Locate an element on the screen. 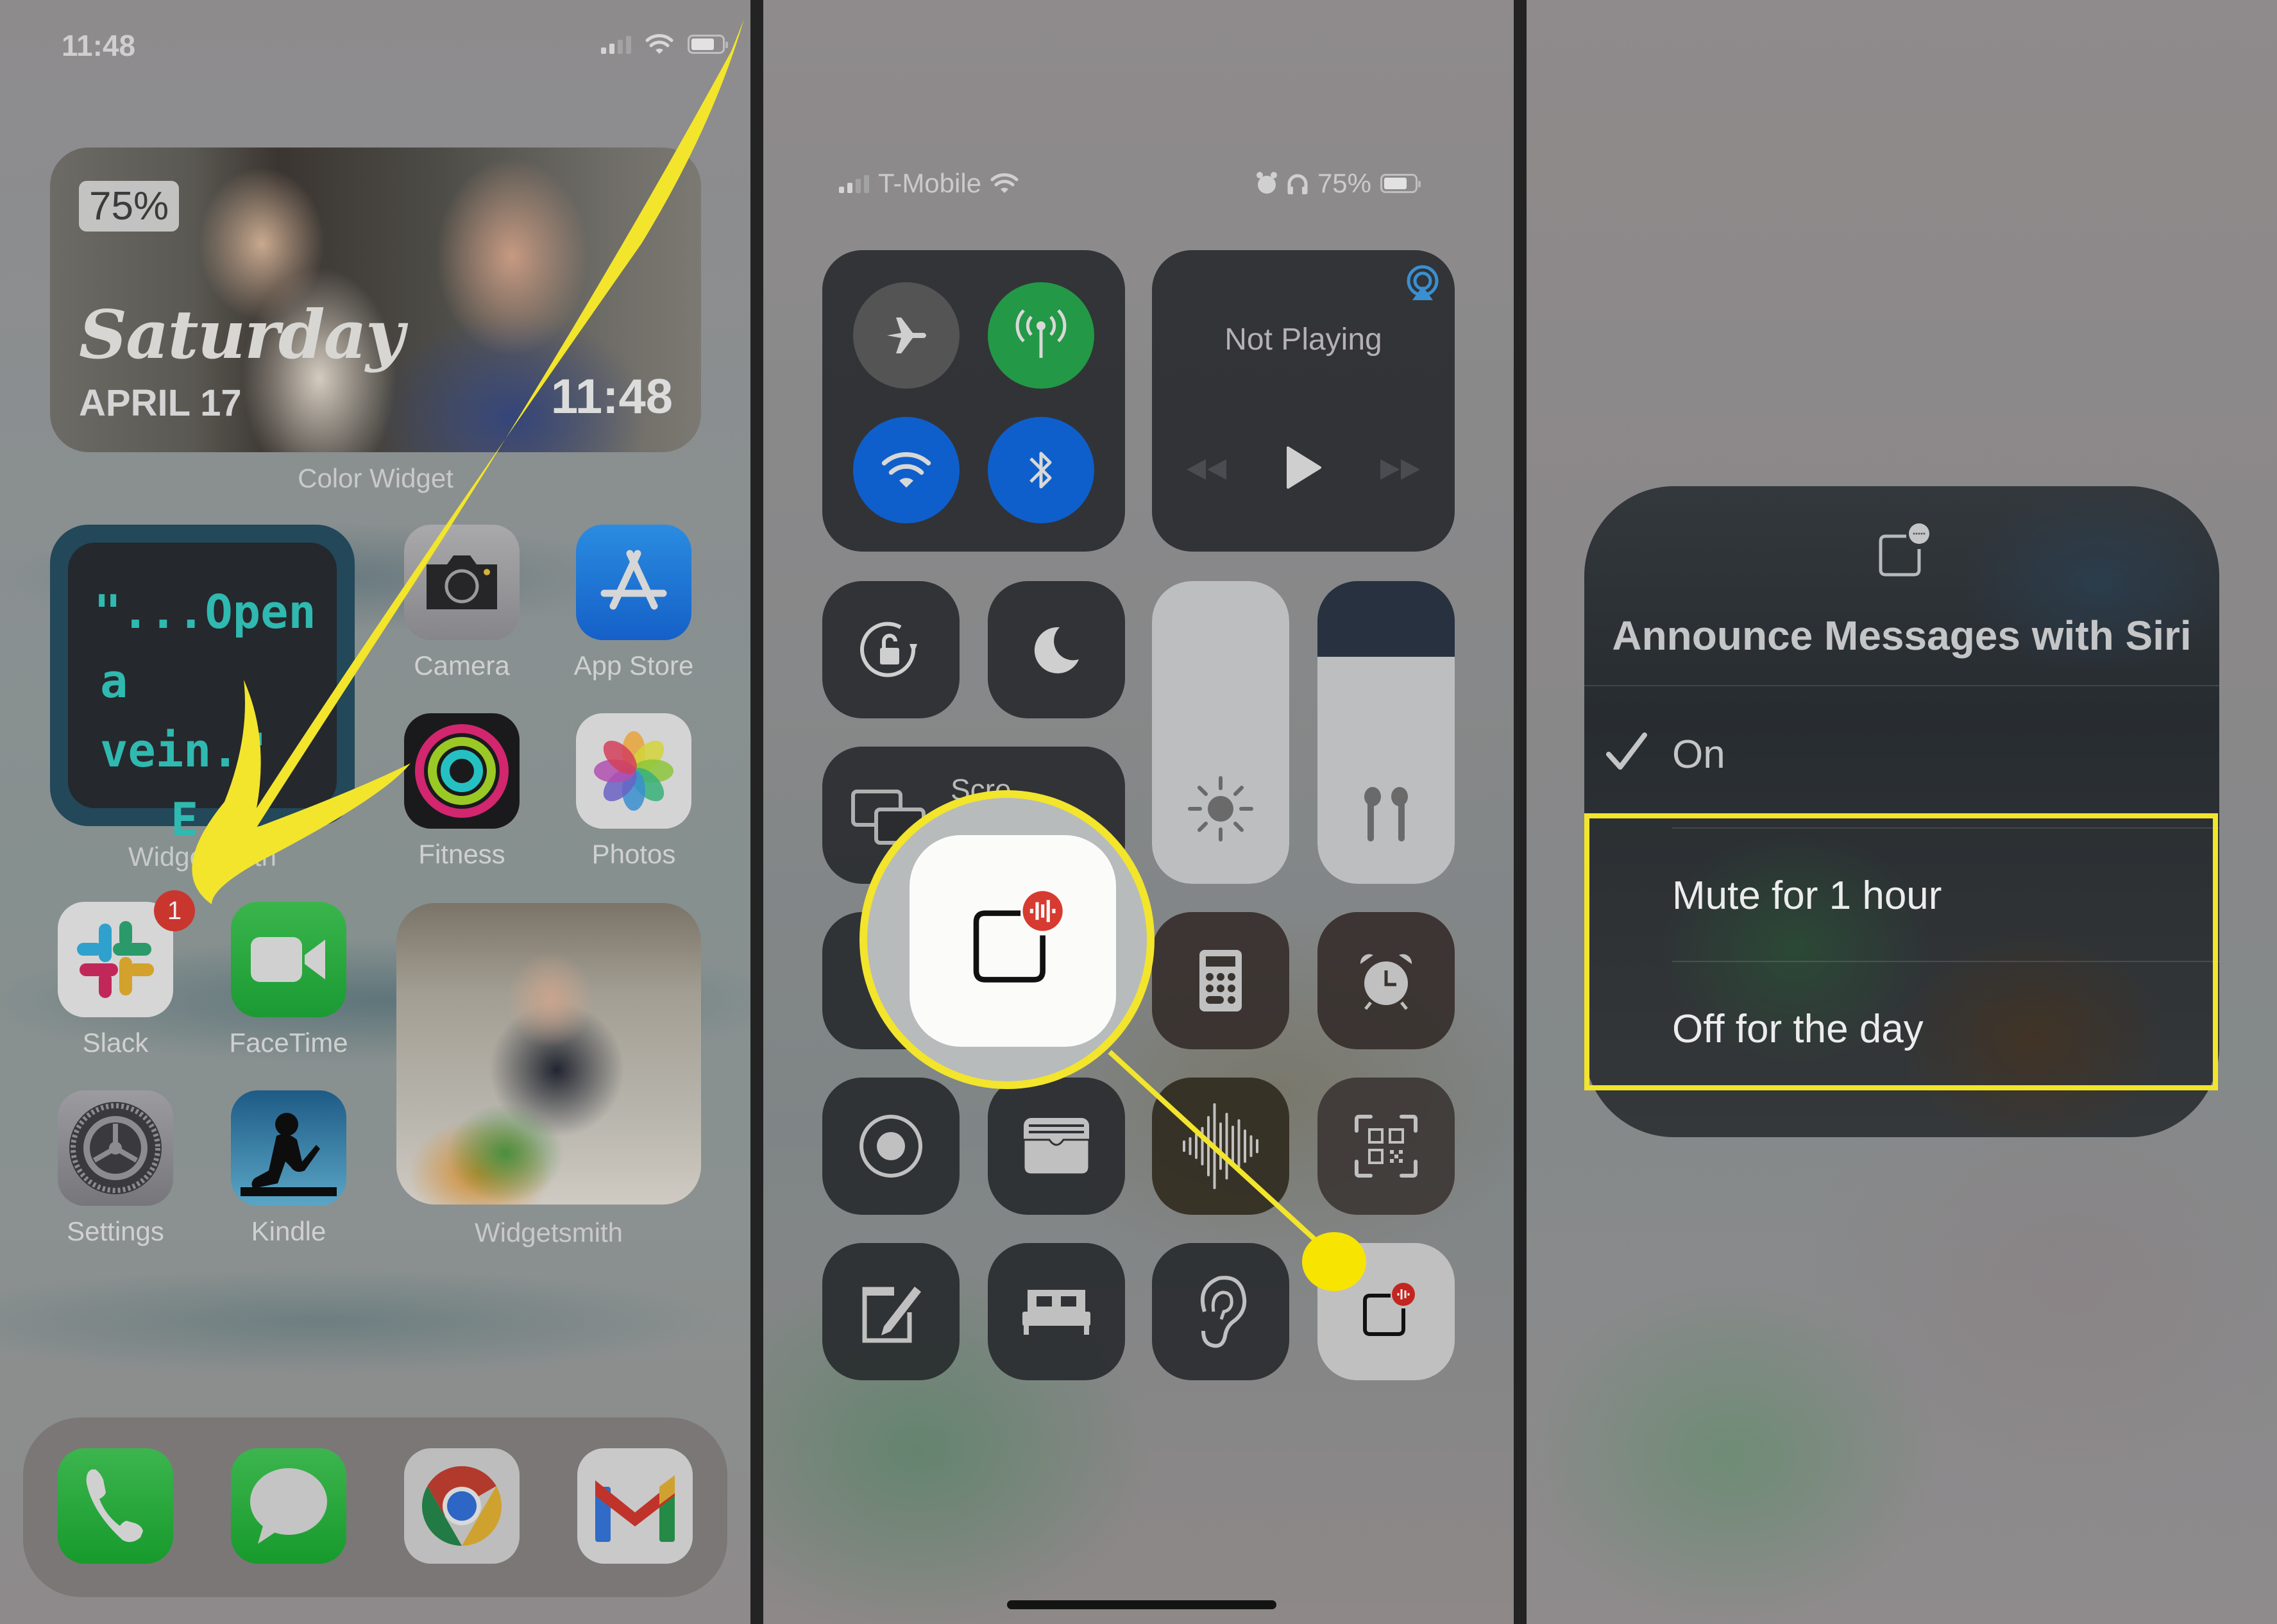 This screenshot has height=1624, width=2277. qr-code-icon is located at coordinates (1387, 1146).